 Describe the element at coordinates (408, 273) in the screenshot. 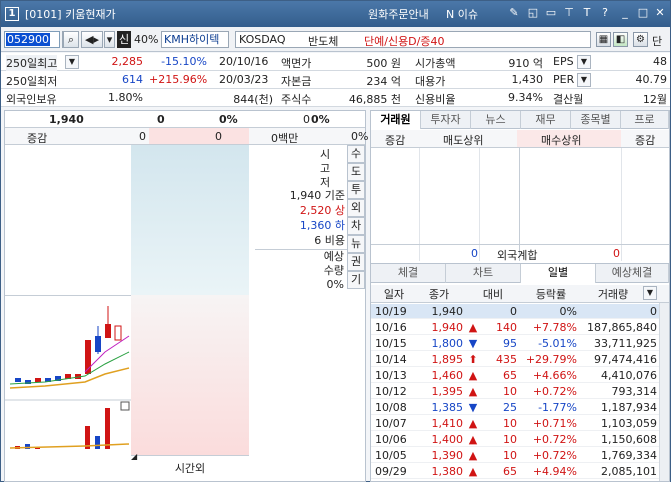

I see `tab-execution: 체결` at that location.